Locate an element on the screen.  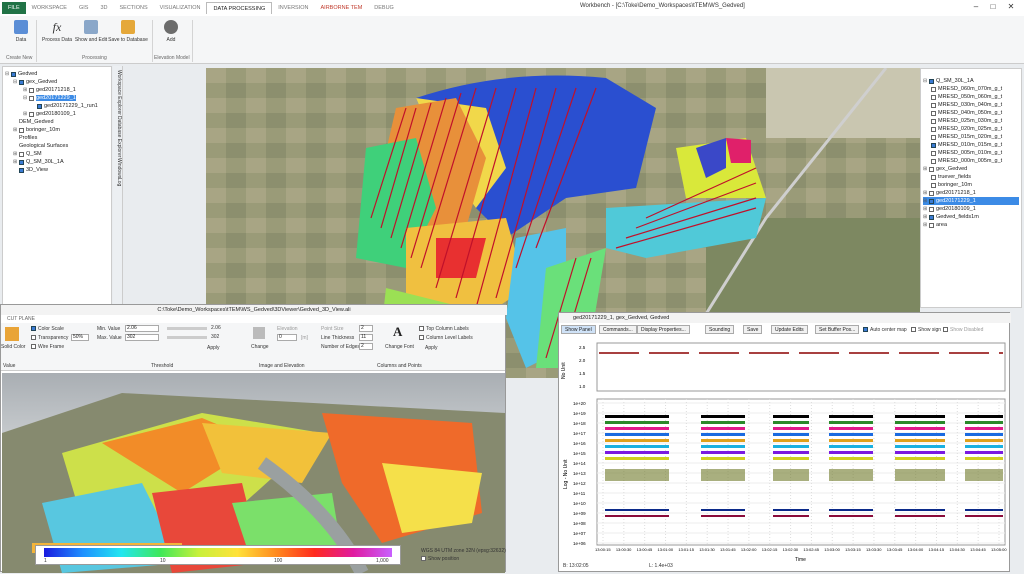
auto-center-check: Auto center map is located at coordinates (885, 330).